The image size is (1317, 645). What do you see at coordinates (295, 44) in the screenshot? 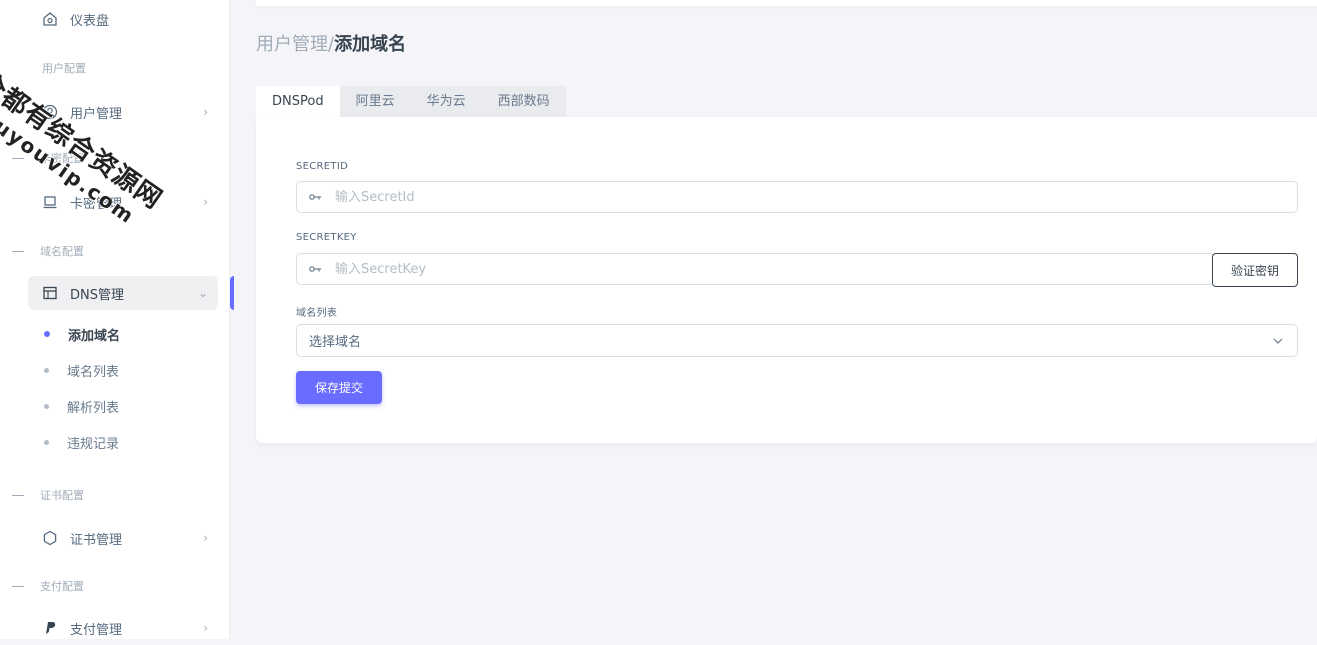
I see `breadcrumb-parent: 用户管理/` at bounding box center [295, 44].